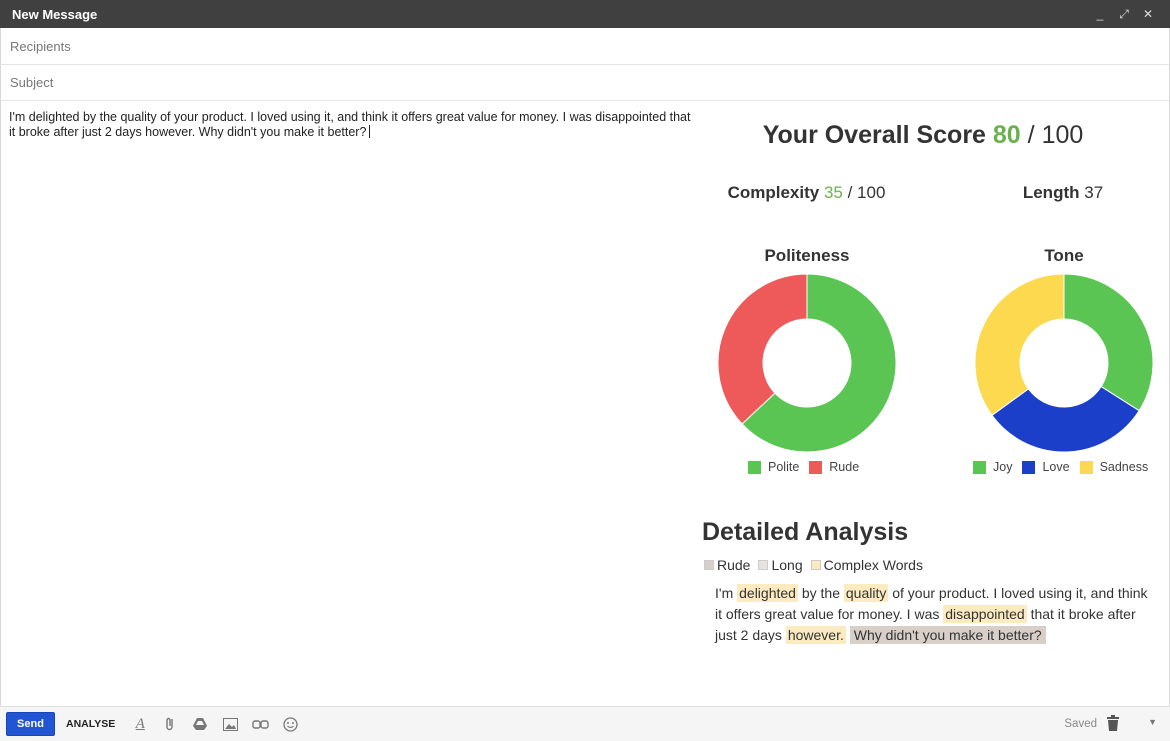  Describe the element at coordinates (230, 724) in the screenshot. I see `photo-icon` at that location.